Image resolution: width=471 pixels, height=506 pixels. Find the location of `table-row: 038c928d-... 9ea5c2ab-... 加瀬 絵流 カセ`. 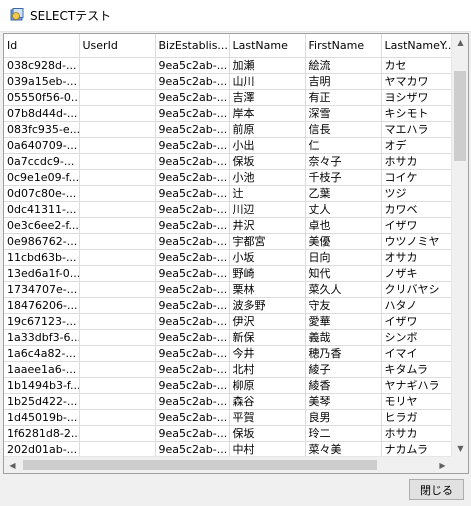

table-row: 038c928d-... 9ea5c2ab-... 加瀬 絵流 カセ is located at coordinates (228, 65).